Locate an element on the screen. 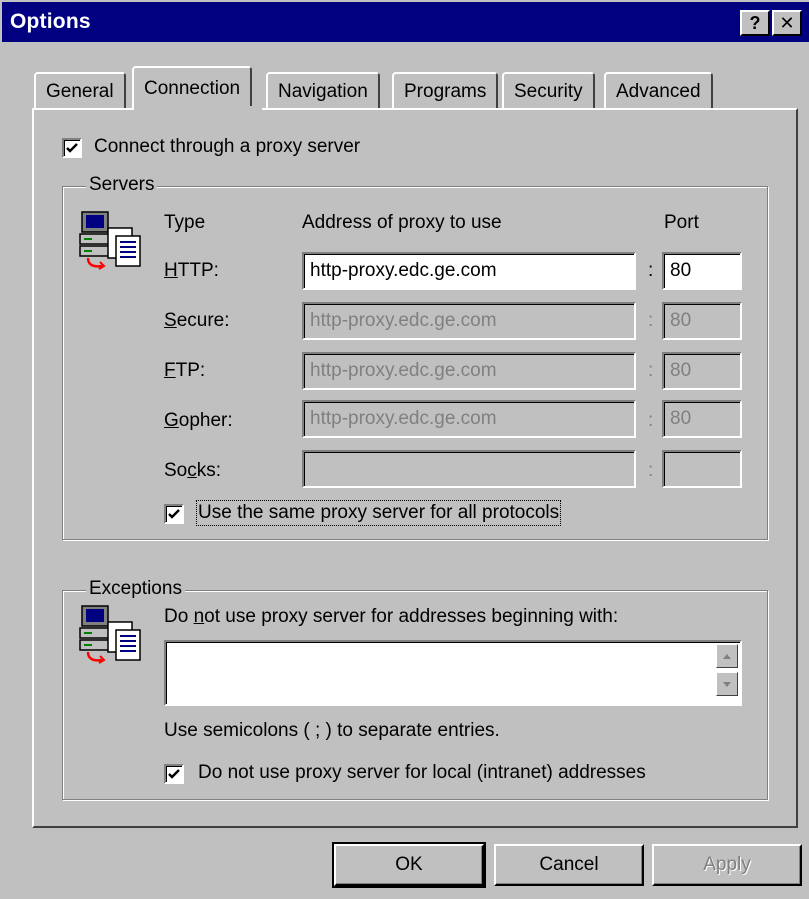 The image size is (809, 899). tab-label: Navigation is located at coordinates (323, 91).